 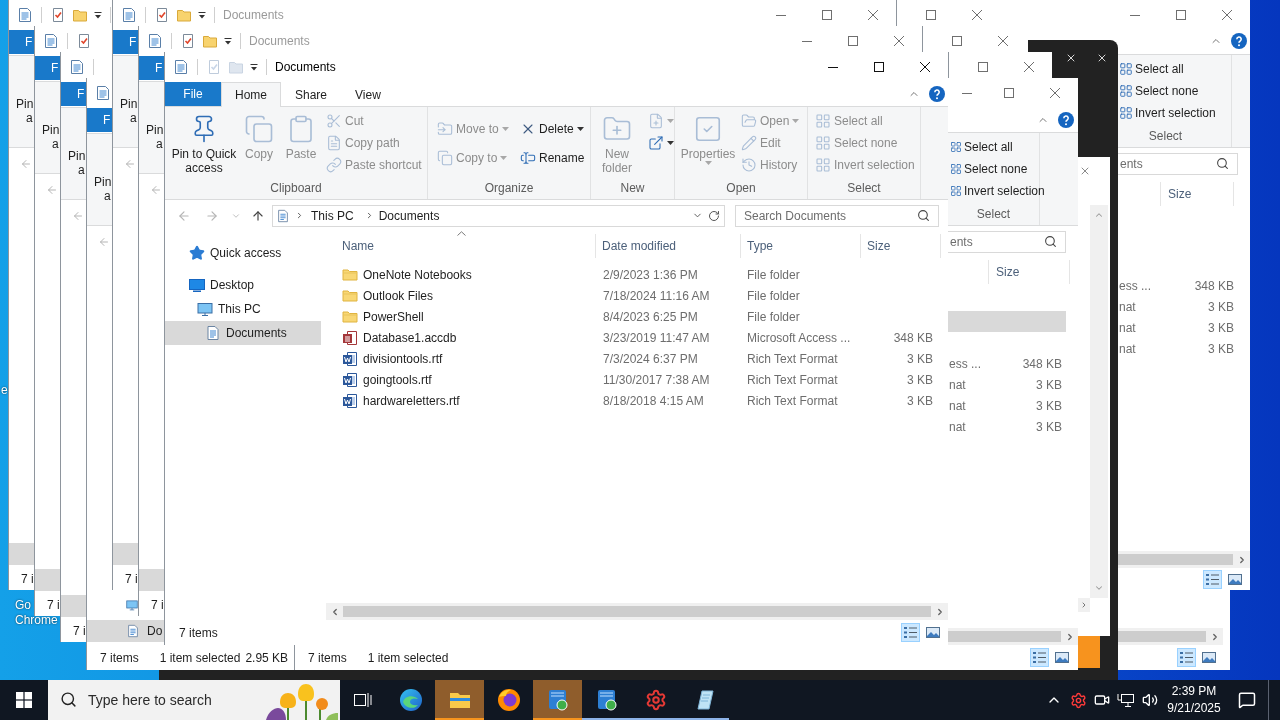 What do you see at coordinates (552, 157) in the screenshot?
I see `ribbon-button: Rename` at bounding box center [552, 157].